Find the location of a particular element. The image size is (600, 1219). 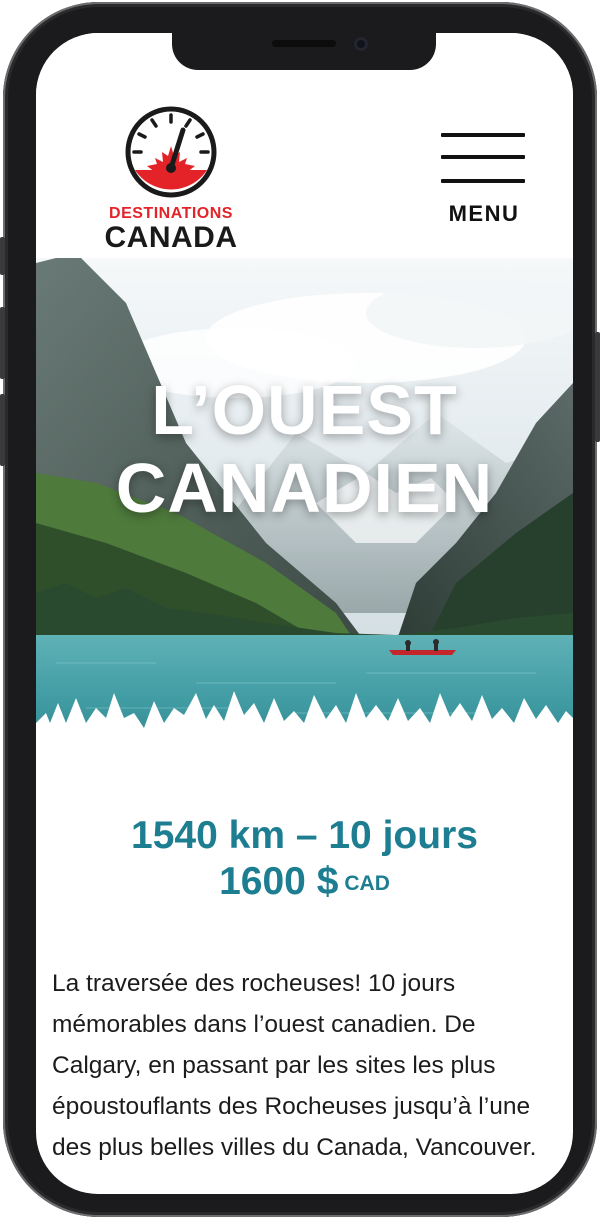

trip-price-line: 1600 $ CAD is located at coordinates (304, 883).